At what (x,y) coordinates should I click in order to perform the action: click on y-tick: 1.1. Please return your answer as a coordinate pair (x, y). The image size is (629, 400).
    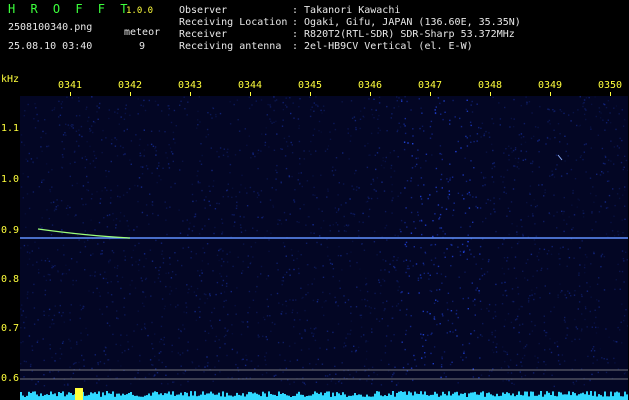
    Looking at the image, I should click on (10, 128).